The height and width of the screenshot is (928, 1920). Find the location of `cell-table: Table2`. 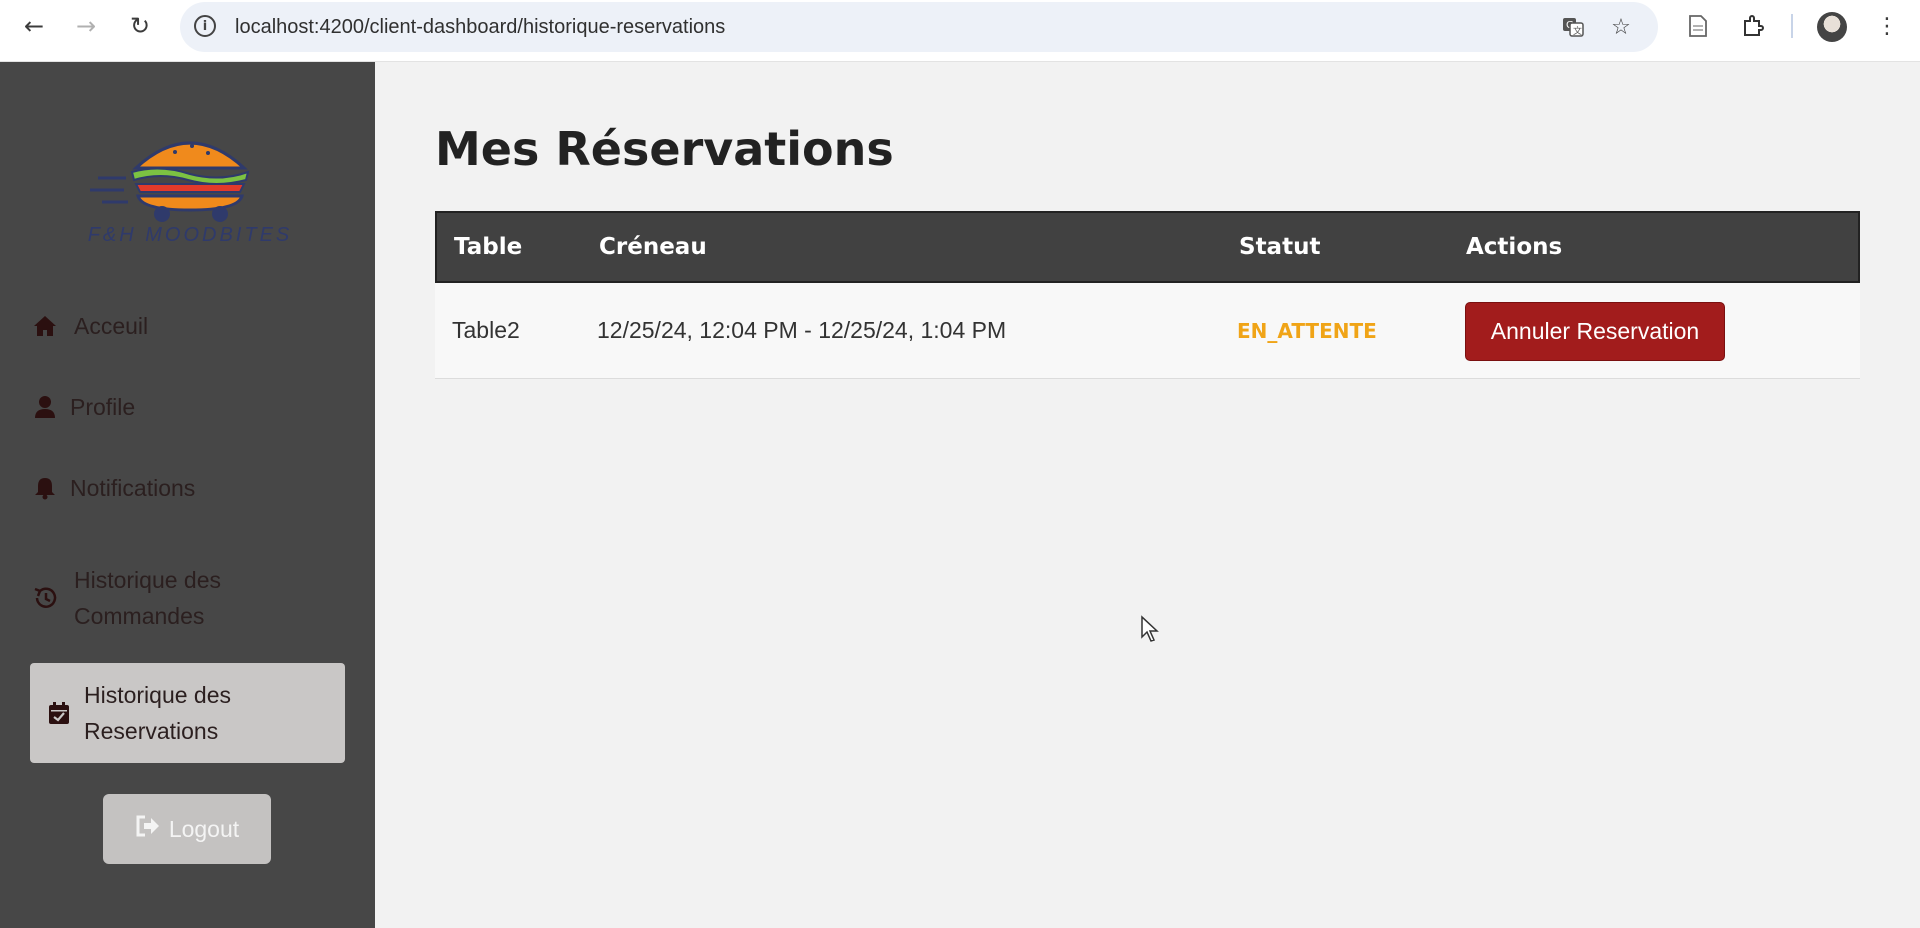

cell-table: Table2 is located at coordinates (486, 330).